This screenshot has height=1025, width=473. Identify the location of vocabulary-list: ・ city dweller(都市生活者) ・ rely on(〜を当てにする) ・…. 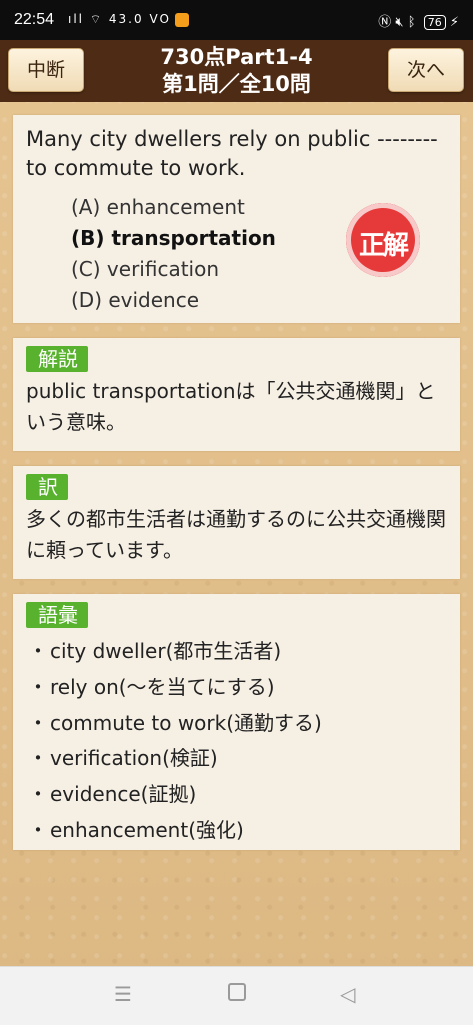
(174, 741).